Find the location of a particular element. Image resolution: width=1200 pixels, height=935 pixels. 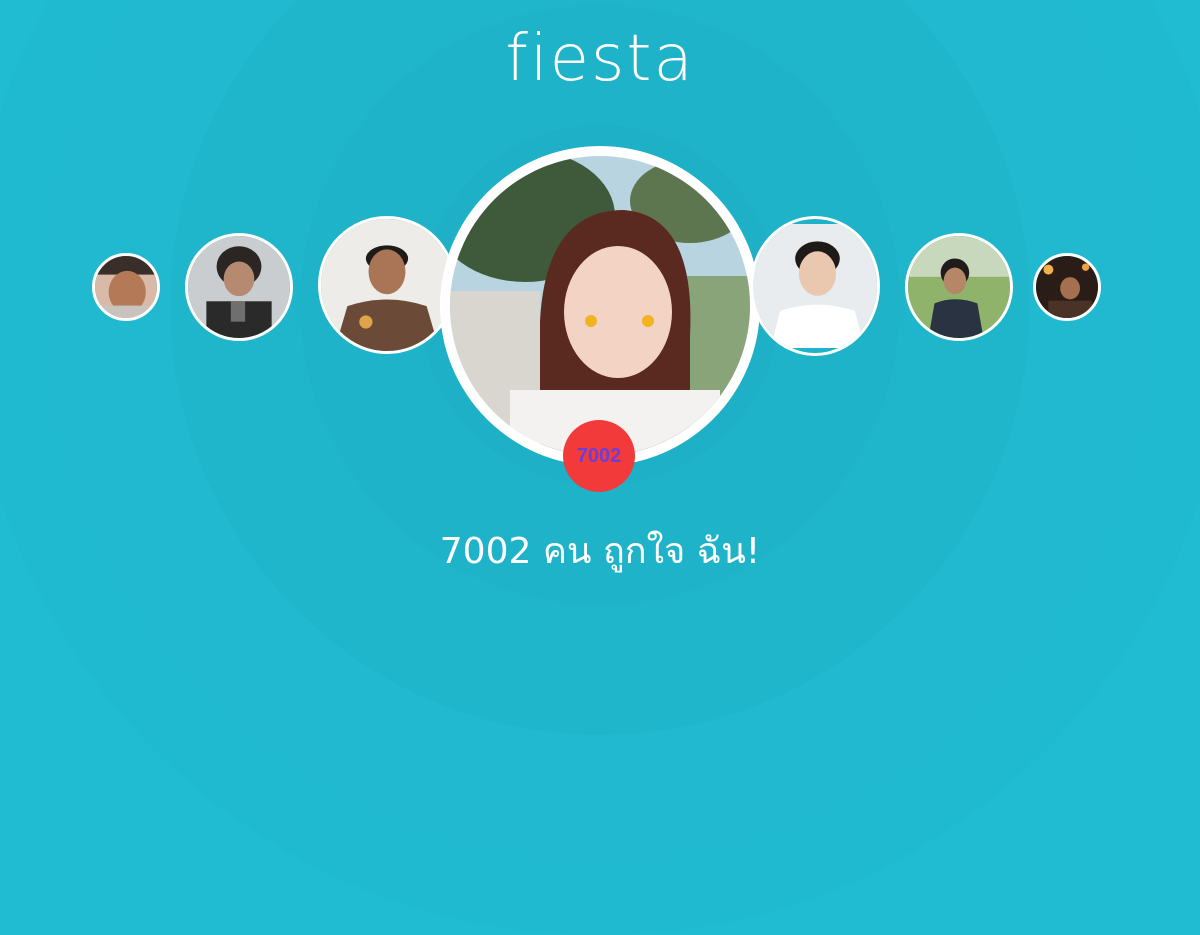

profile-photo-far-left is located at coordinates (126, 287).